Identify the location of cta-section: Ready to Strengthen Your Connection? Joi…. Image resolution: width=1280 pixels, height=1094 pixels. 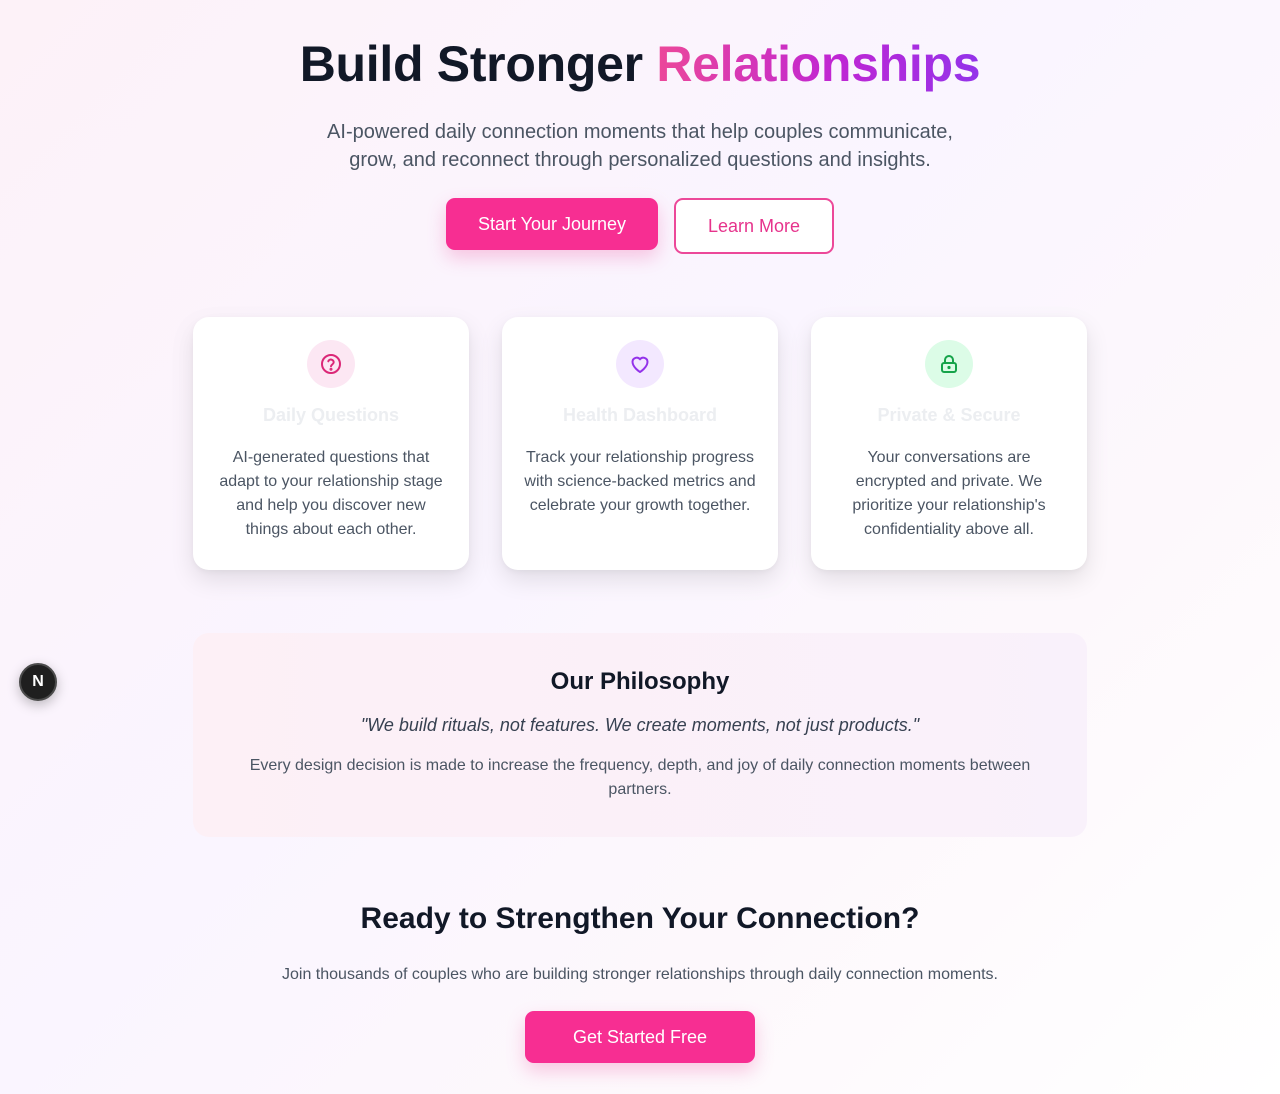
(640, 981).